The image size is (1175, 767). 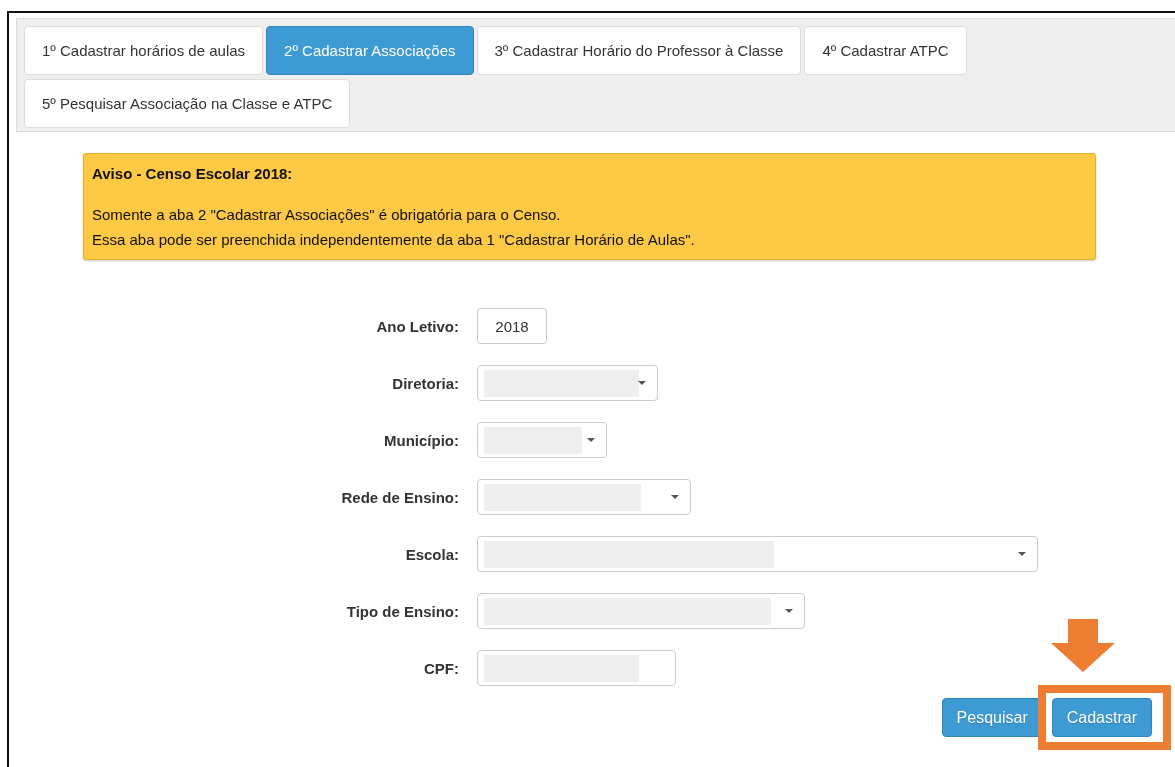 What do you see at coordinates (394, 240) in the screenshot?
I see `notice-text: Essa aba pode ser preenchida independentemente da aba 1 "Cadastrar Horário de Aulas".` at bounding box center [394, 240].